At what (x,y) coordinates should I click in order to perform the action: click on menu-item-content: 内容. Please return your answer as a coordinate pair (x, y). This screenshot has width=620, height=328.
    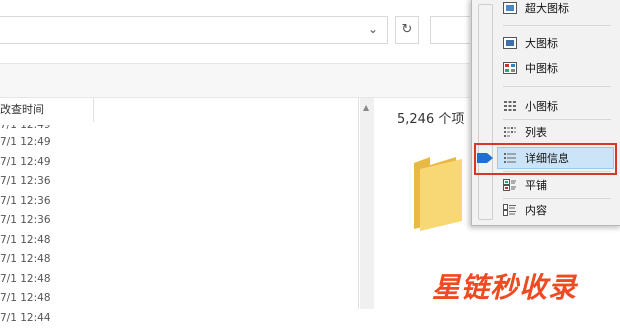
    Looking at the image, I should click on (525, 210).